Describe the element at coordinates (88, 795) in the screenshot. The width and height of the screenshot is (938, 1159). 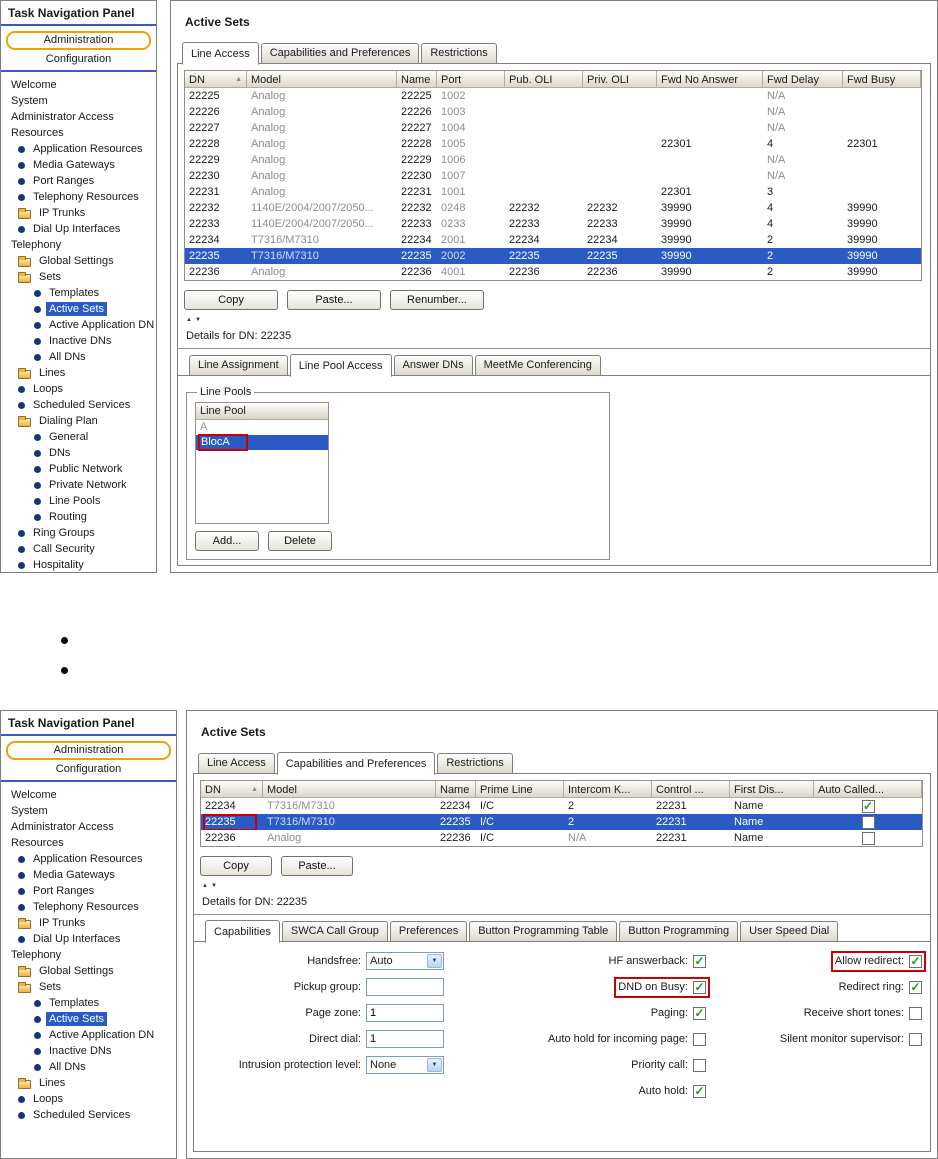
I see `tree-item-welcome: Welcome` at that location.